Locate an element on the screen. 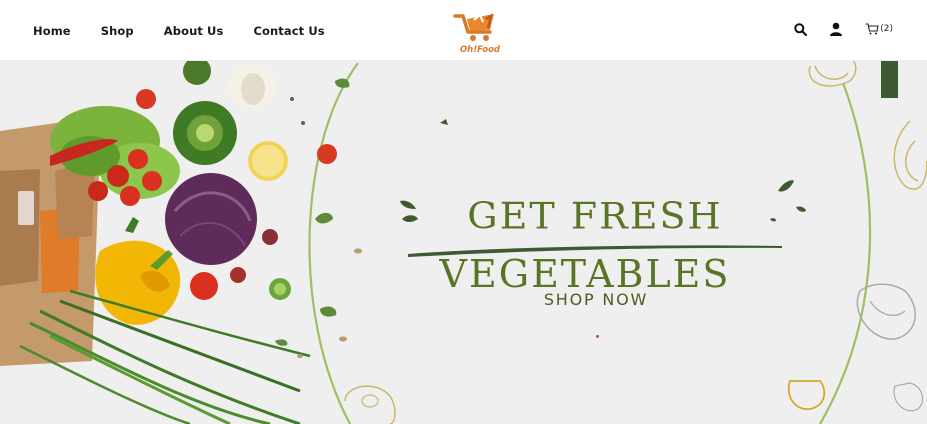 This screenshot has width=927, height=424. user-icon is located at coordinates (836, 29).